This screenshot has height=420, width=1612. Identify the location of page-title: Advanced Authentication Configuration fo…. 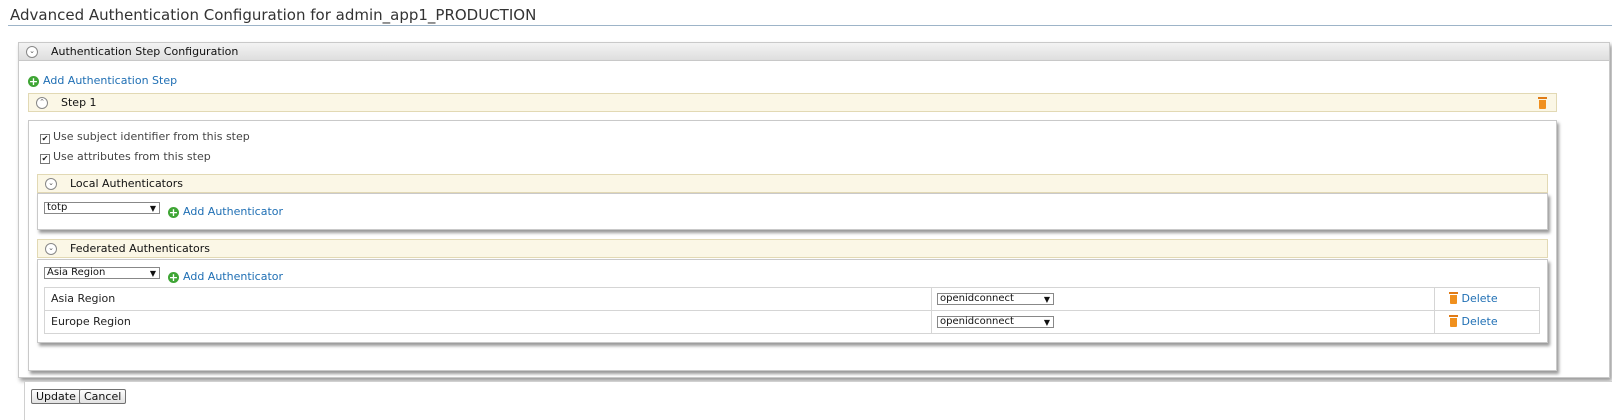
(273, 15).